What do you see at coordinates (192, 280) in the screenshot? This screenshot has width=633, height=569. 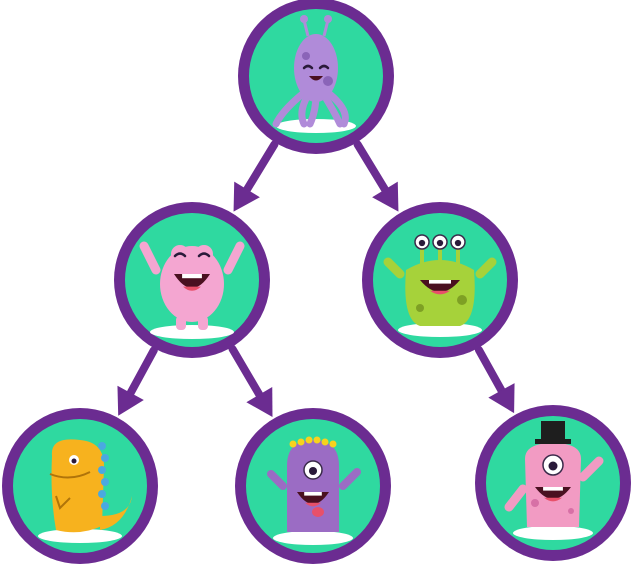 I see `node-left` at bounding box center [192, 280].